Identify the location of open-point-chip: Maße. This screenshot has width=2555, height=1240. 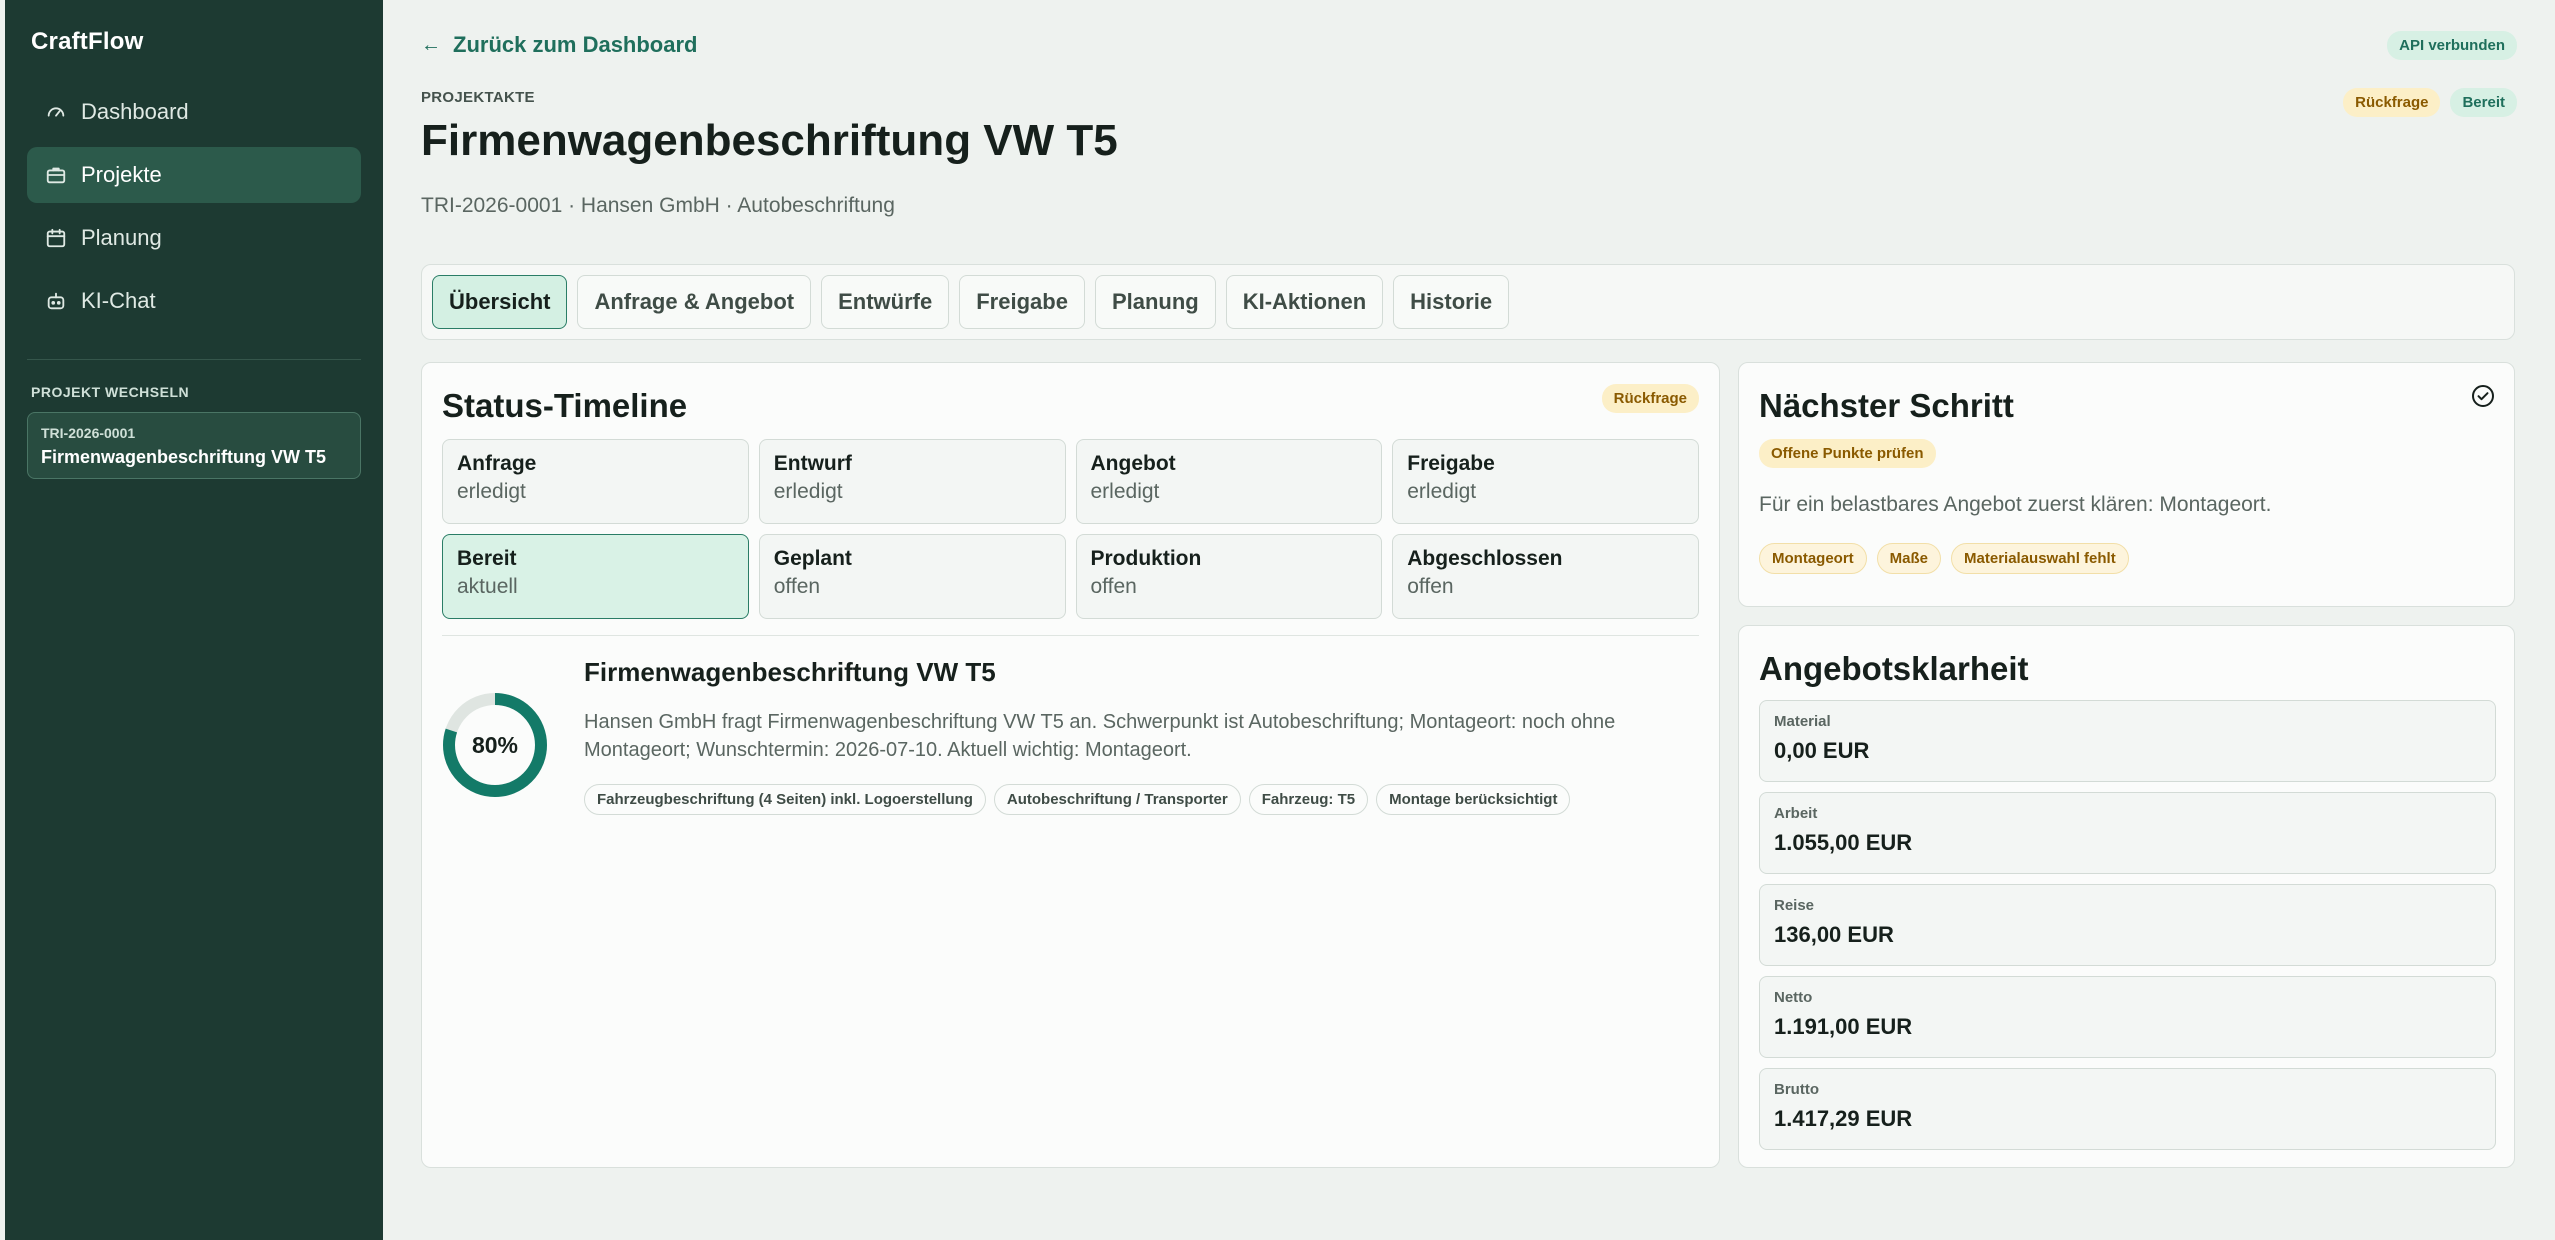
(1909, 558).